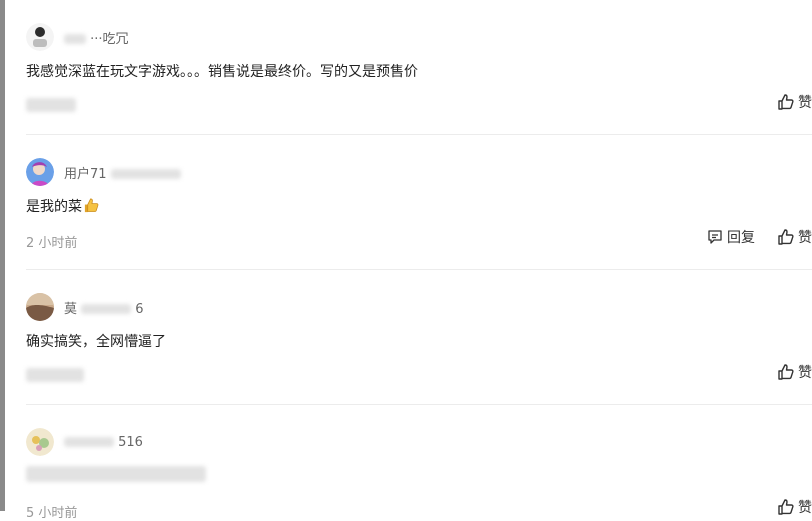 The width and height of the screenshot is (812, 521). I want to click on comment-text, so click(116, 474).